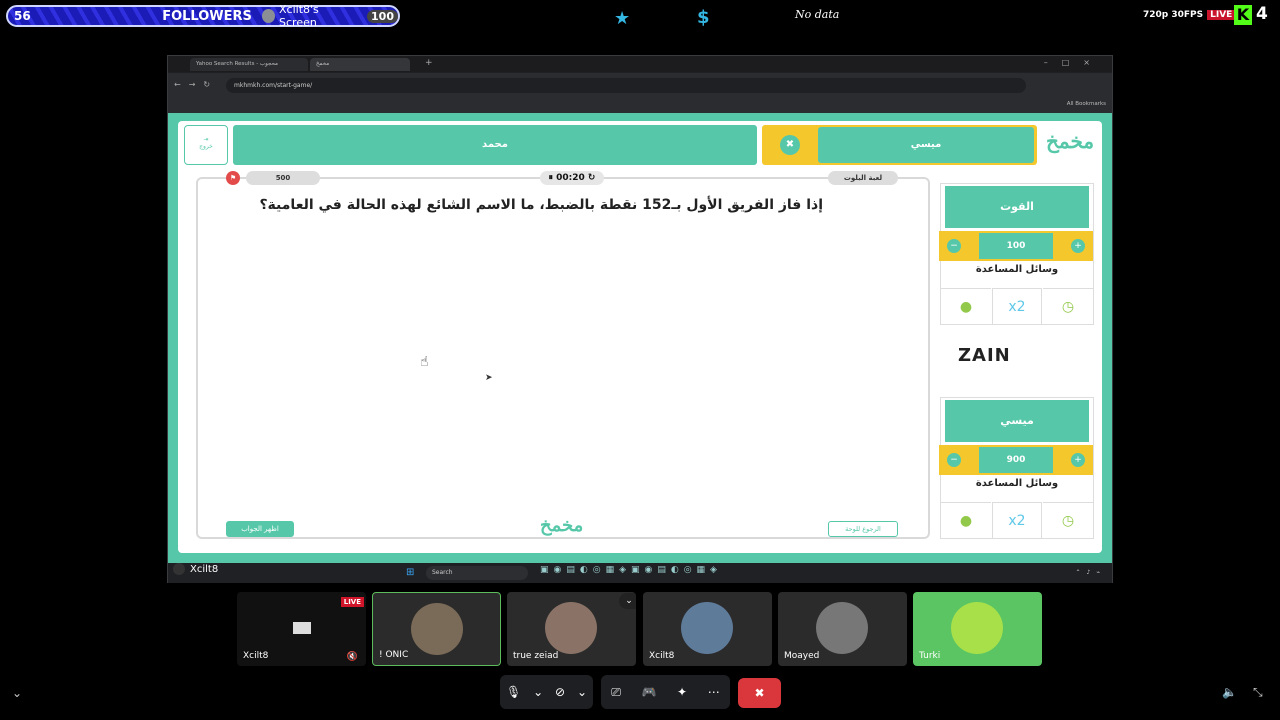 The height and width of the screenshot is (720, 1280). I want to click on stream-quality: 720p 30FPS, so click(1173, 15).